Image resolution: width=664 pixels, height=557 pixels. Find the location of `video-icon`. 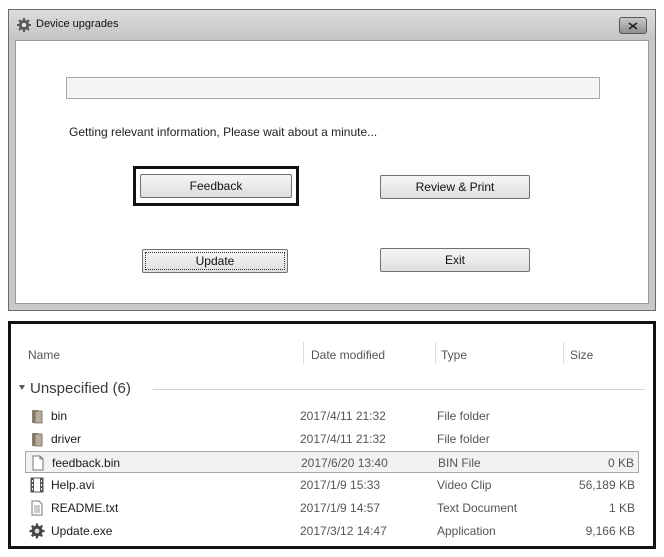

video-icon is located at coordinates (37, 485).